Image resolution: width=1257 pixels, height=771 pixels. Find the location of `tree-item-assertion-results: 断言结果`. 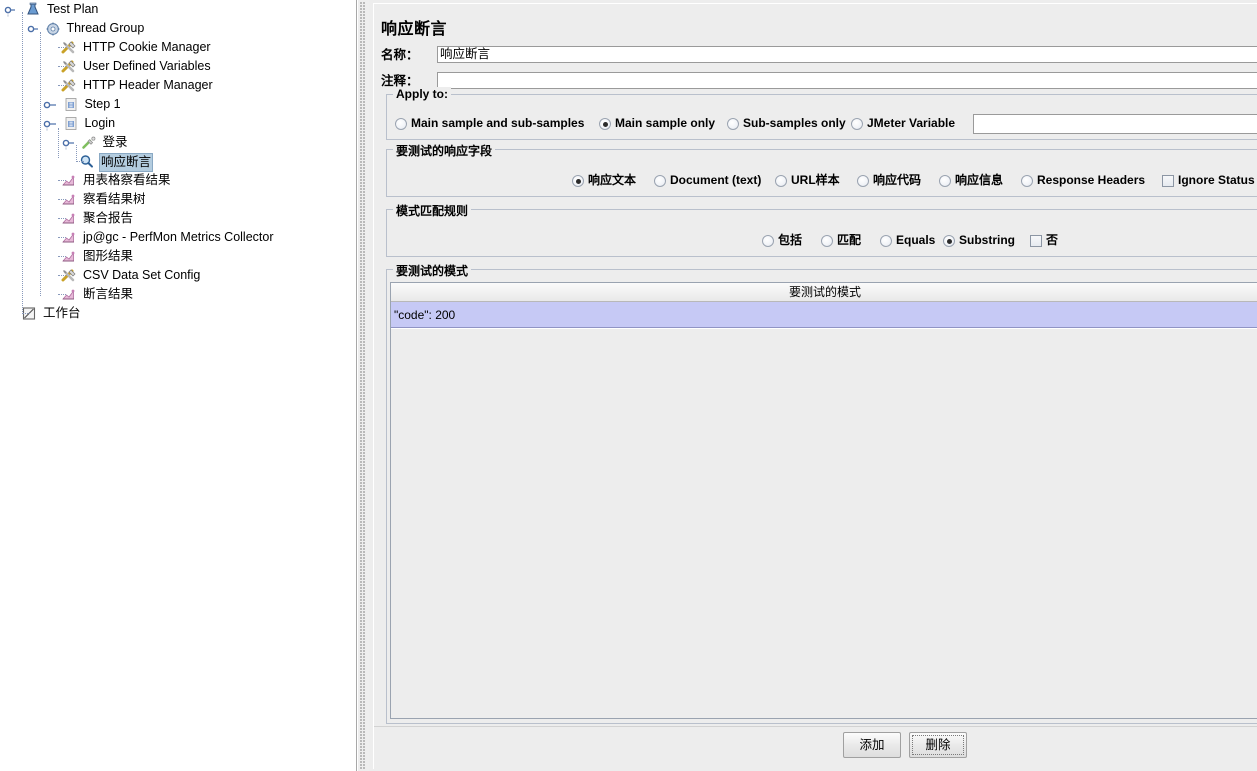

tree-item-assertion-results: 断言结果 is located at coordinates (67, 294).